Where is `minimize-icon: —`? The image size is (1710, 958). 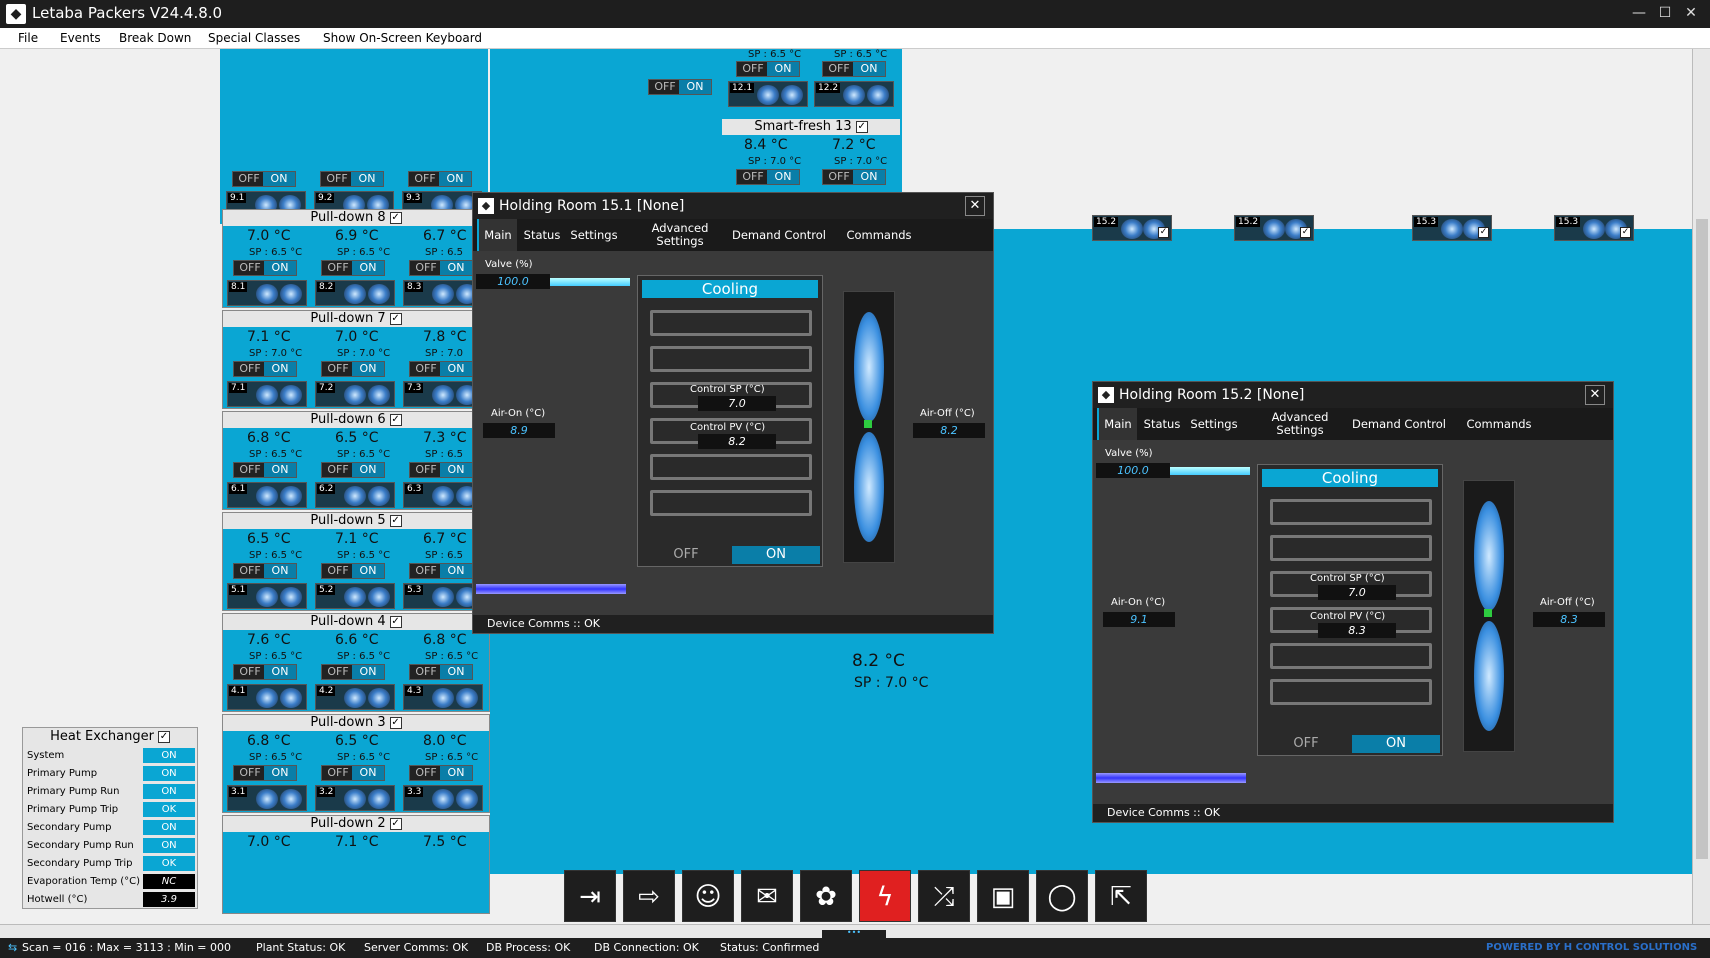 minimize-icon: — is located at coordinates (1639, 13).